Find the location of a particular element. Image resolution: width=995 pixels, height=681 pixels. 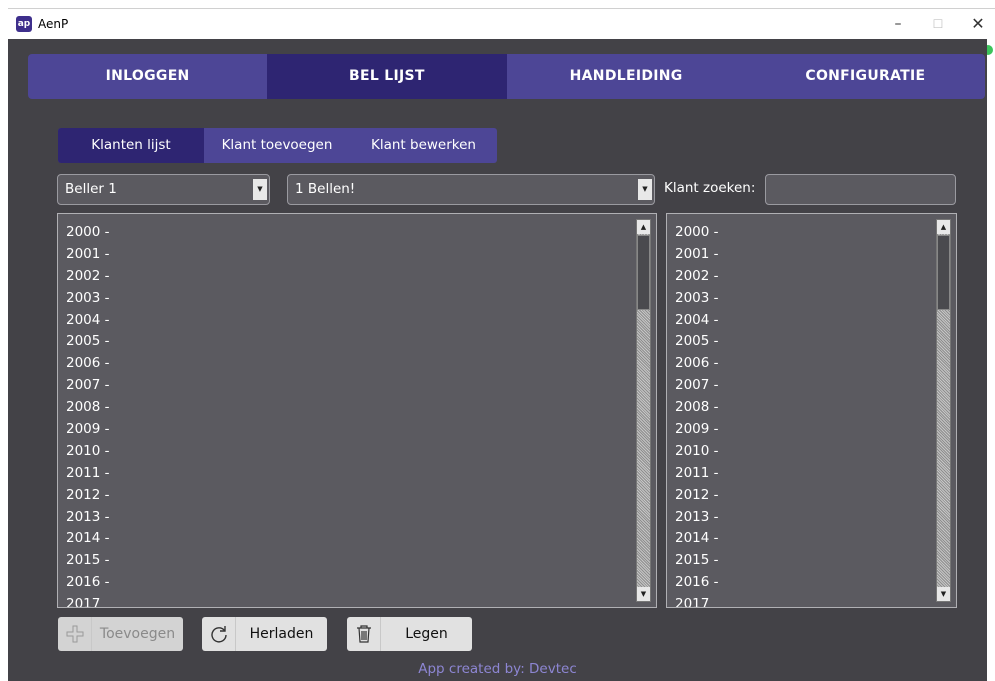

beller-select: Beller 1 ▼ is located at coordinates (163, 189).